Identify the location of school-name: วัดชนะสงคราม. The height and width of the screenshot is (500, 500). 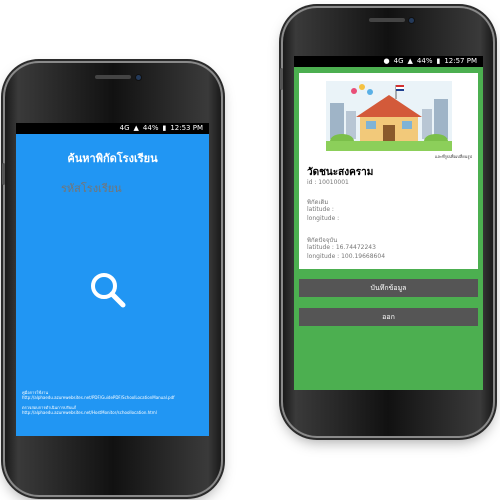
(340, 172).